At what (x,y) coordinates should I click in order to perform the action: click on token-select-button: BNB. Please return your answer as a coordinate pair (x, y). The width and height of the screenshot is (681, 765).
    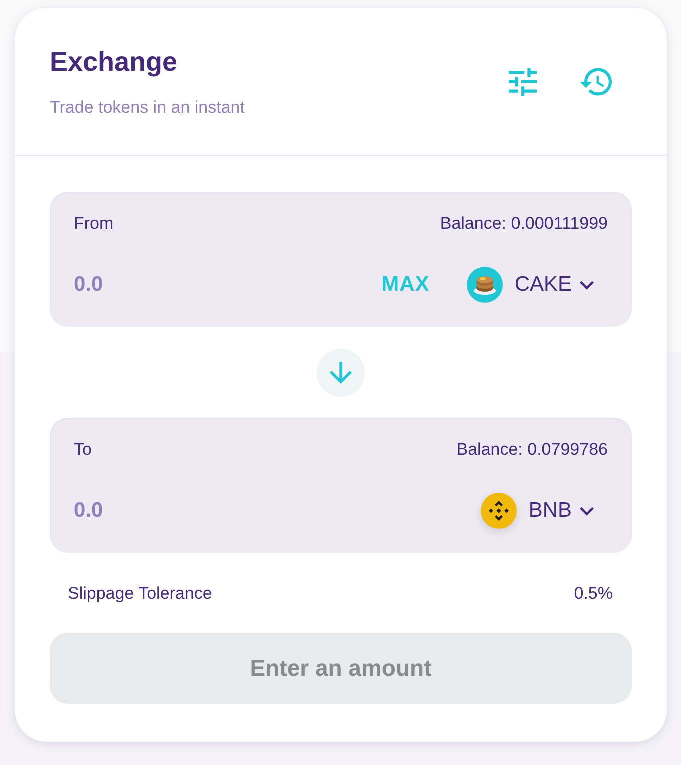
    Looking at the image, I should click on (537, 511).